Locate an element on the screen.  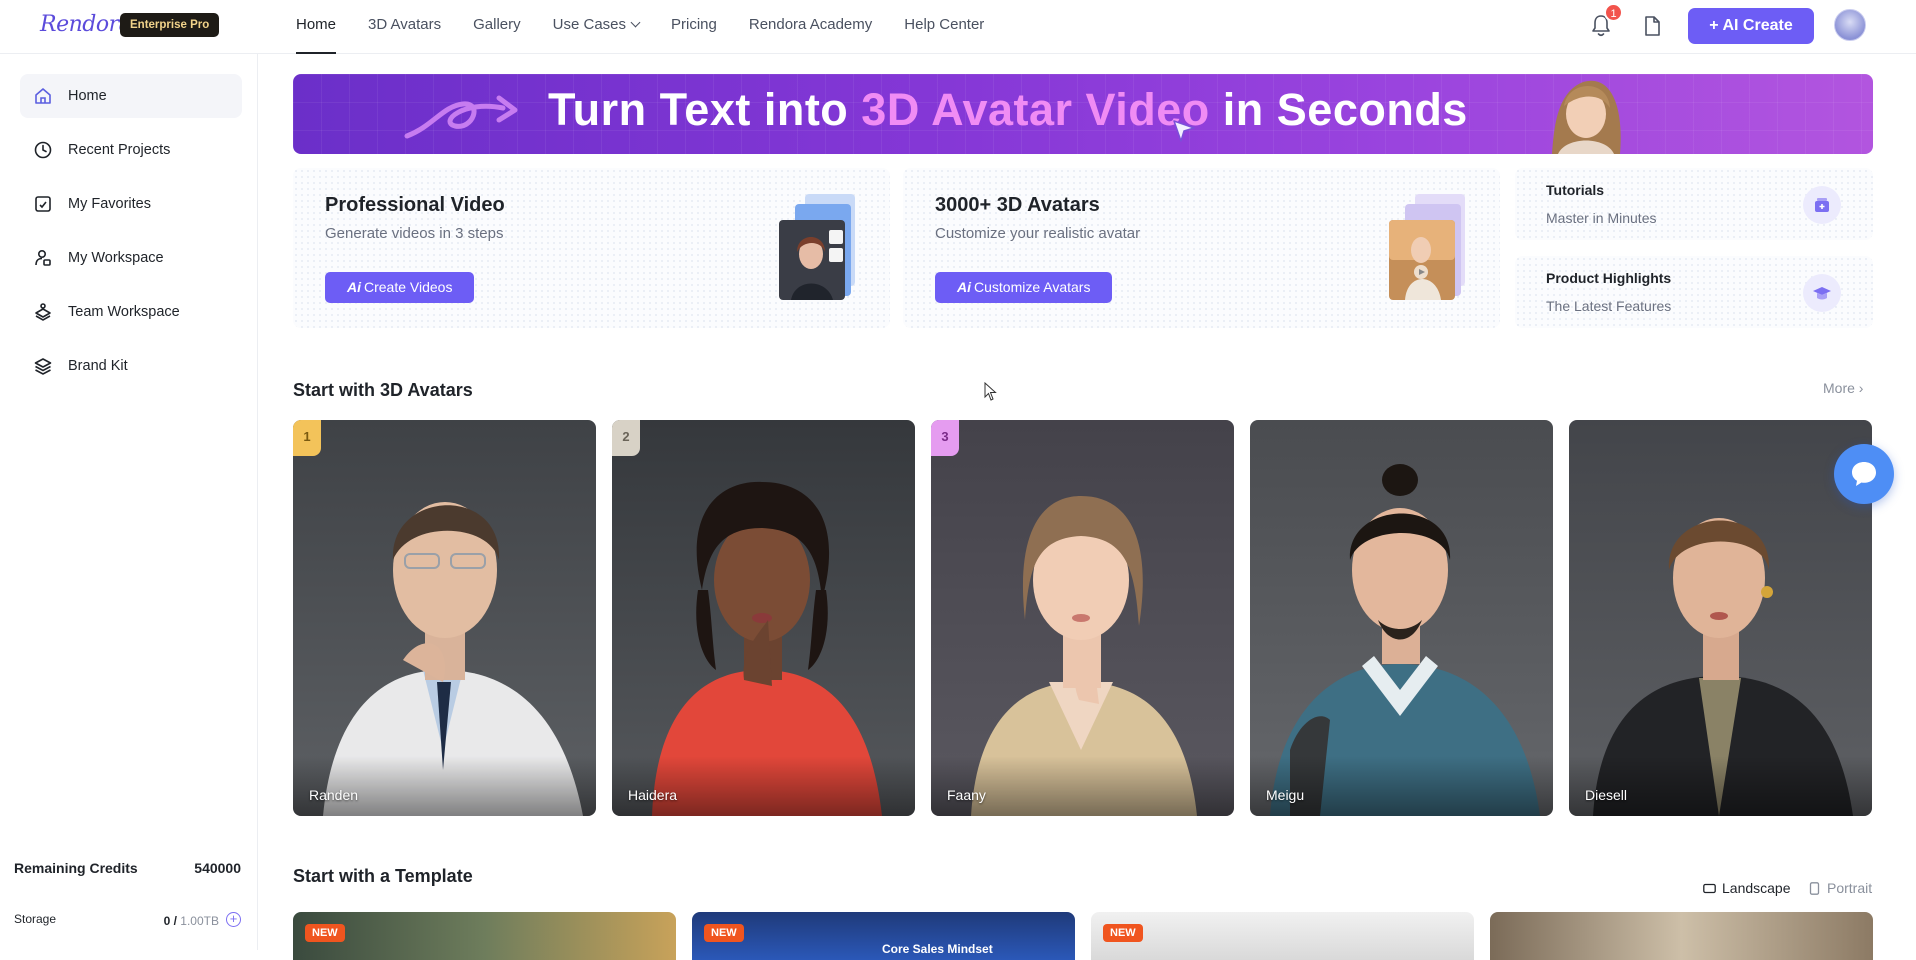
nav-3d-avatars: 3D Avatars is located at coordinates (404, 27).